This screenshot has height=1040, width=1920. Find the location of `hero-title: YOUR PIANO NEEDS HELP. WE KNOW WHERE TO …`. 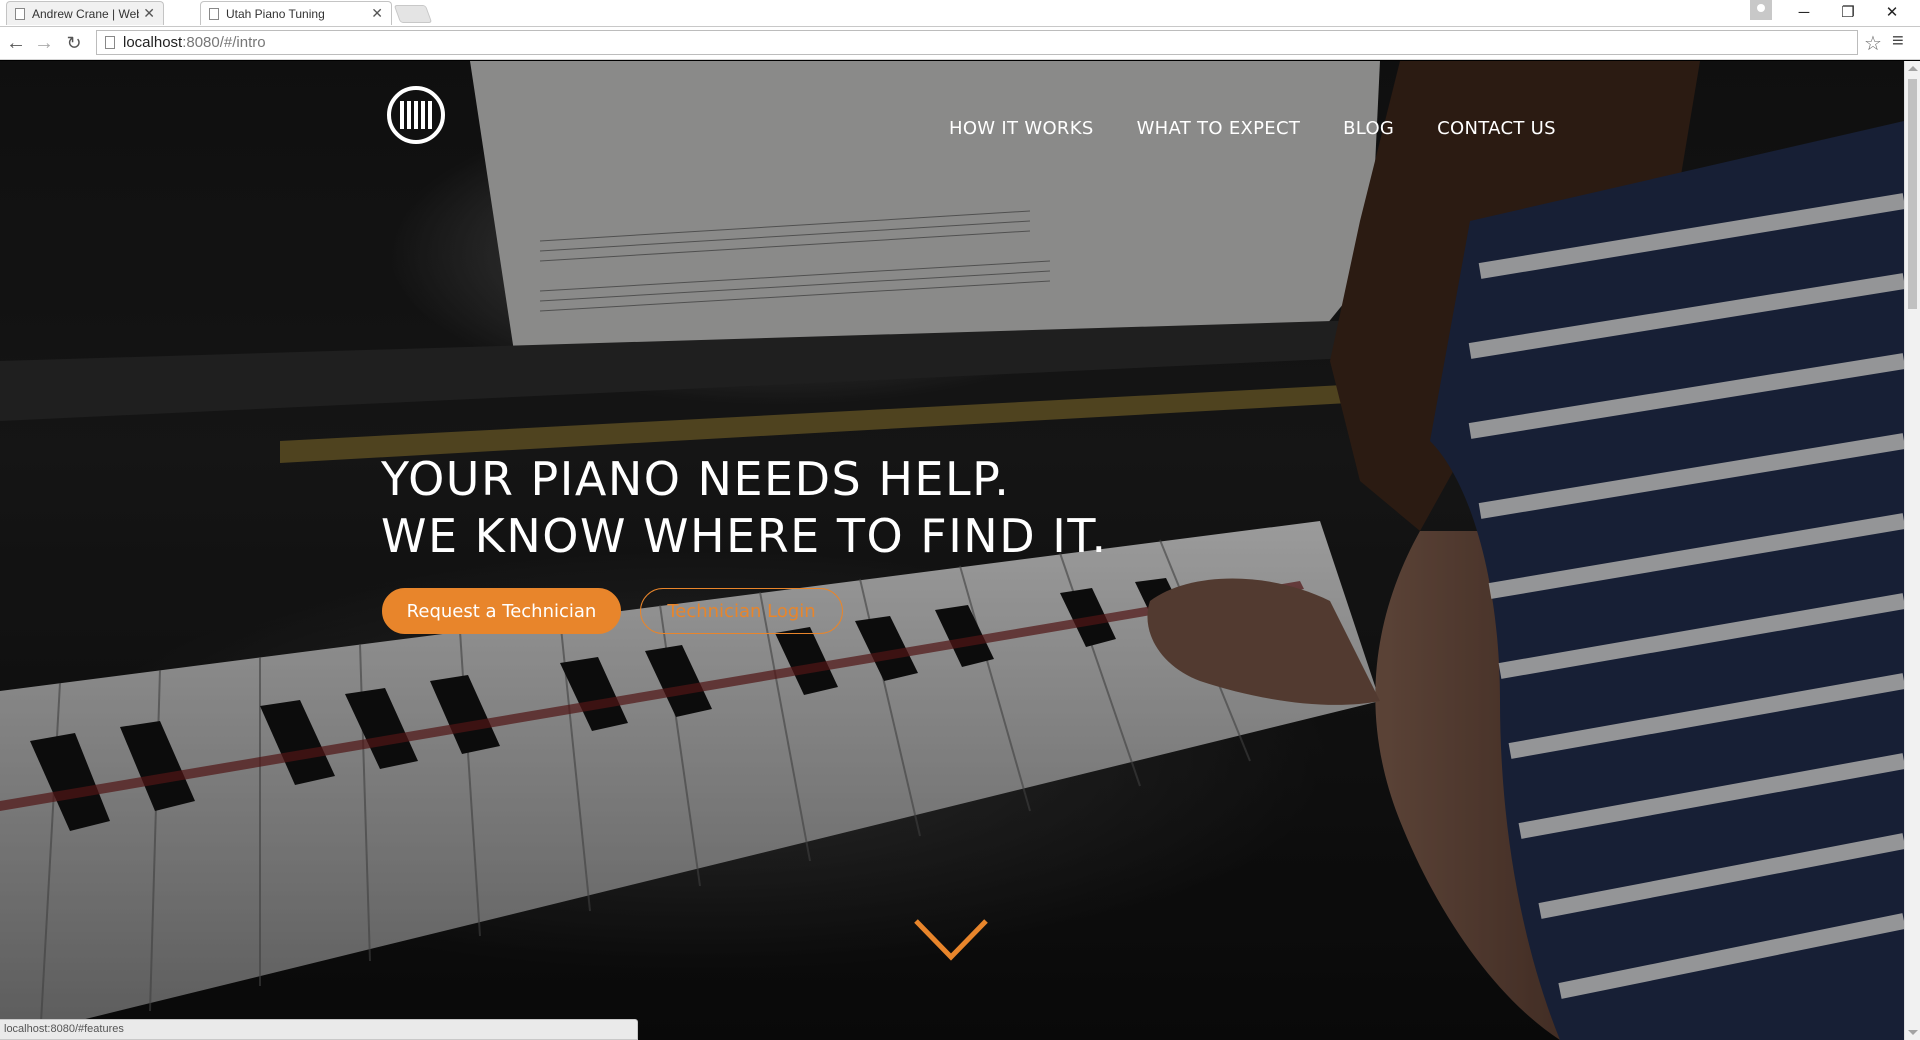

hero-title: YOUR PIANO NEEDS HELP. WE KNOW WHERE TO … is located at coordinates (744, 508).